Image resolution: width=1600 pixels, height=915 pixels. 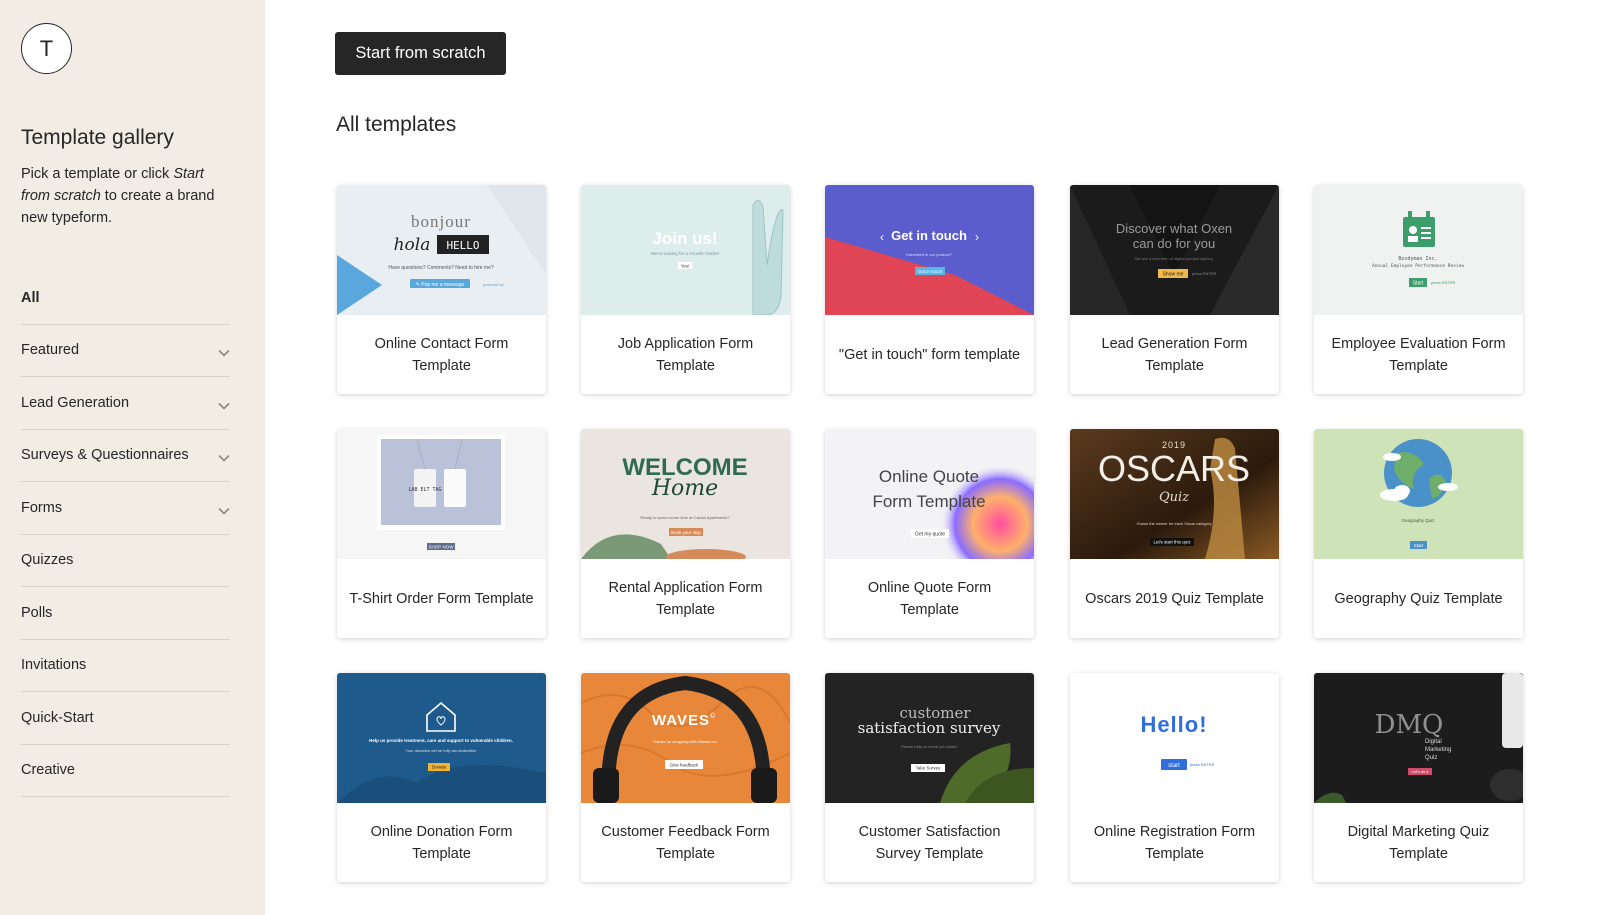 What do you see at coordinates (929, 746) in the screenshot?
I see `svg-text:Please help us serve you bette: Please help us serve you better` at bounding box center [929, 746].